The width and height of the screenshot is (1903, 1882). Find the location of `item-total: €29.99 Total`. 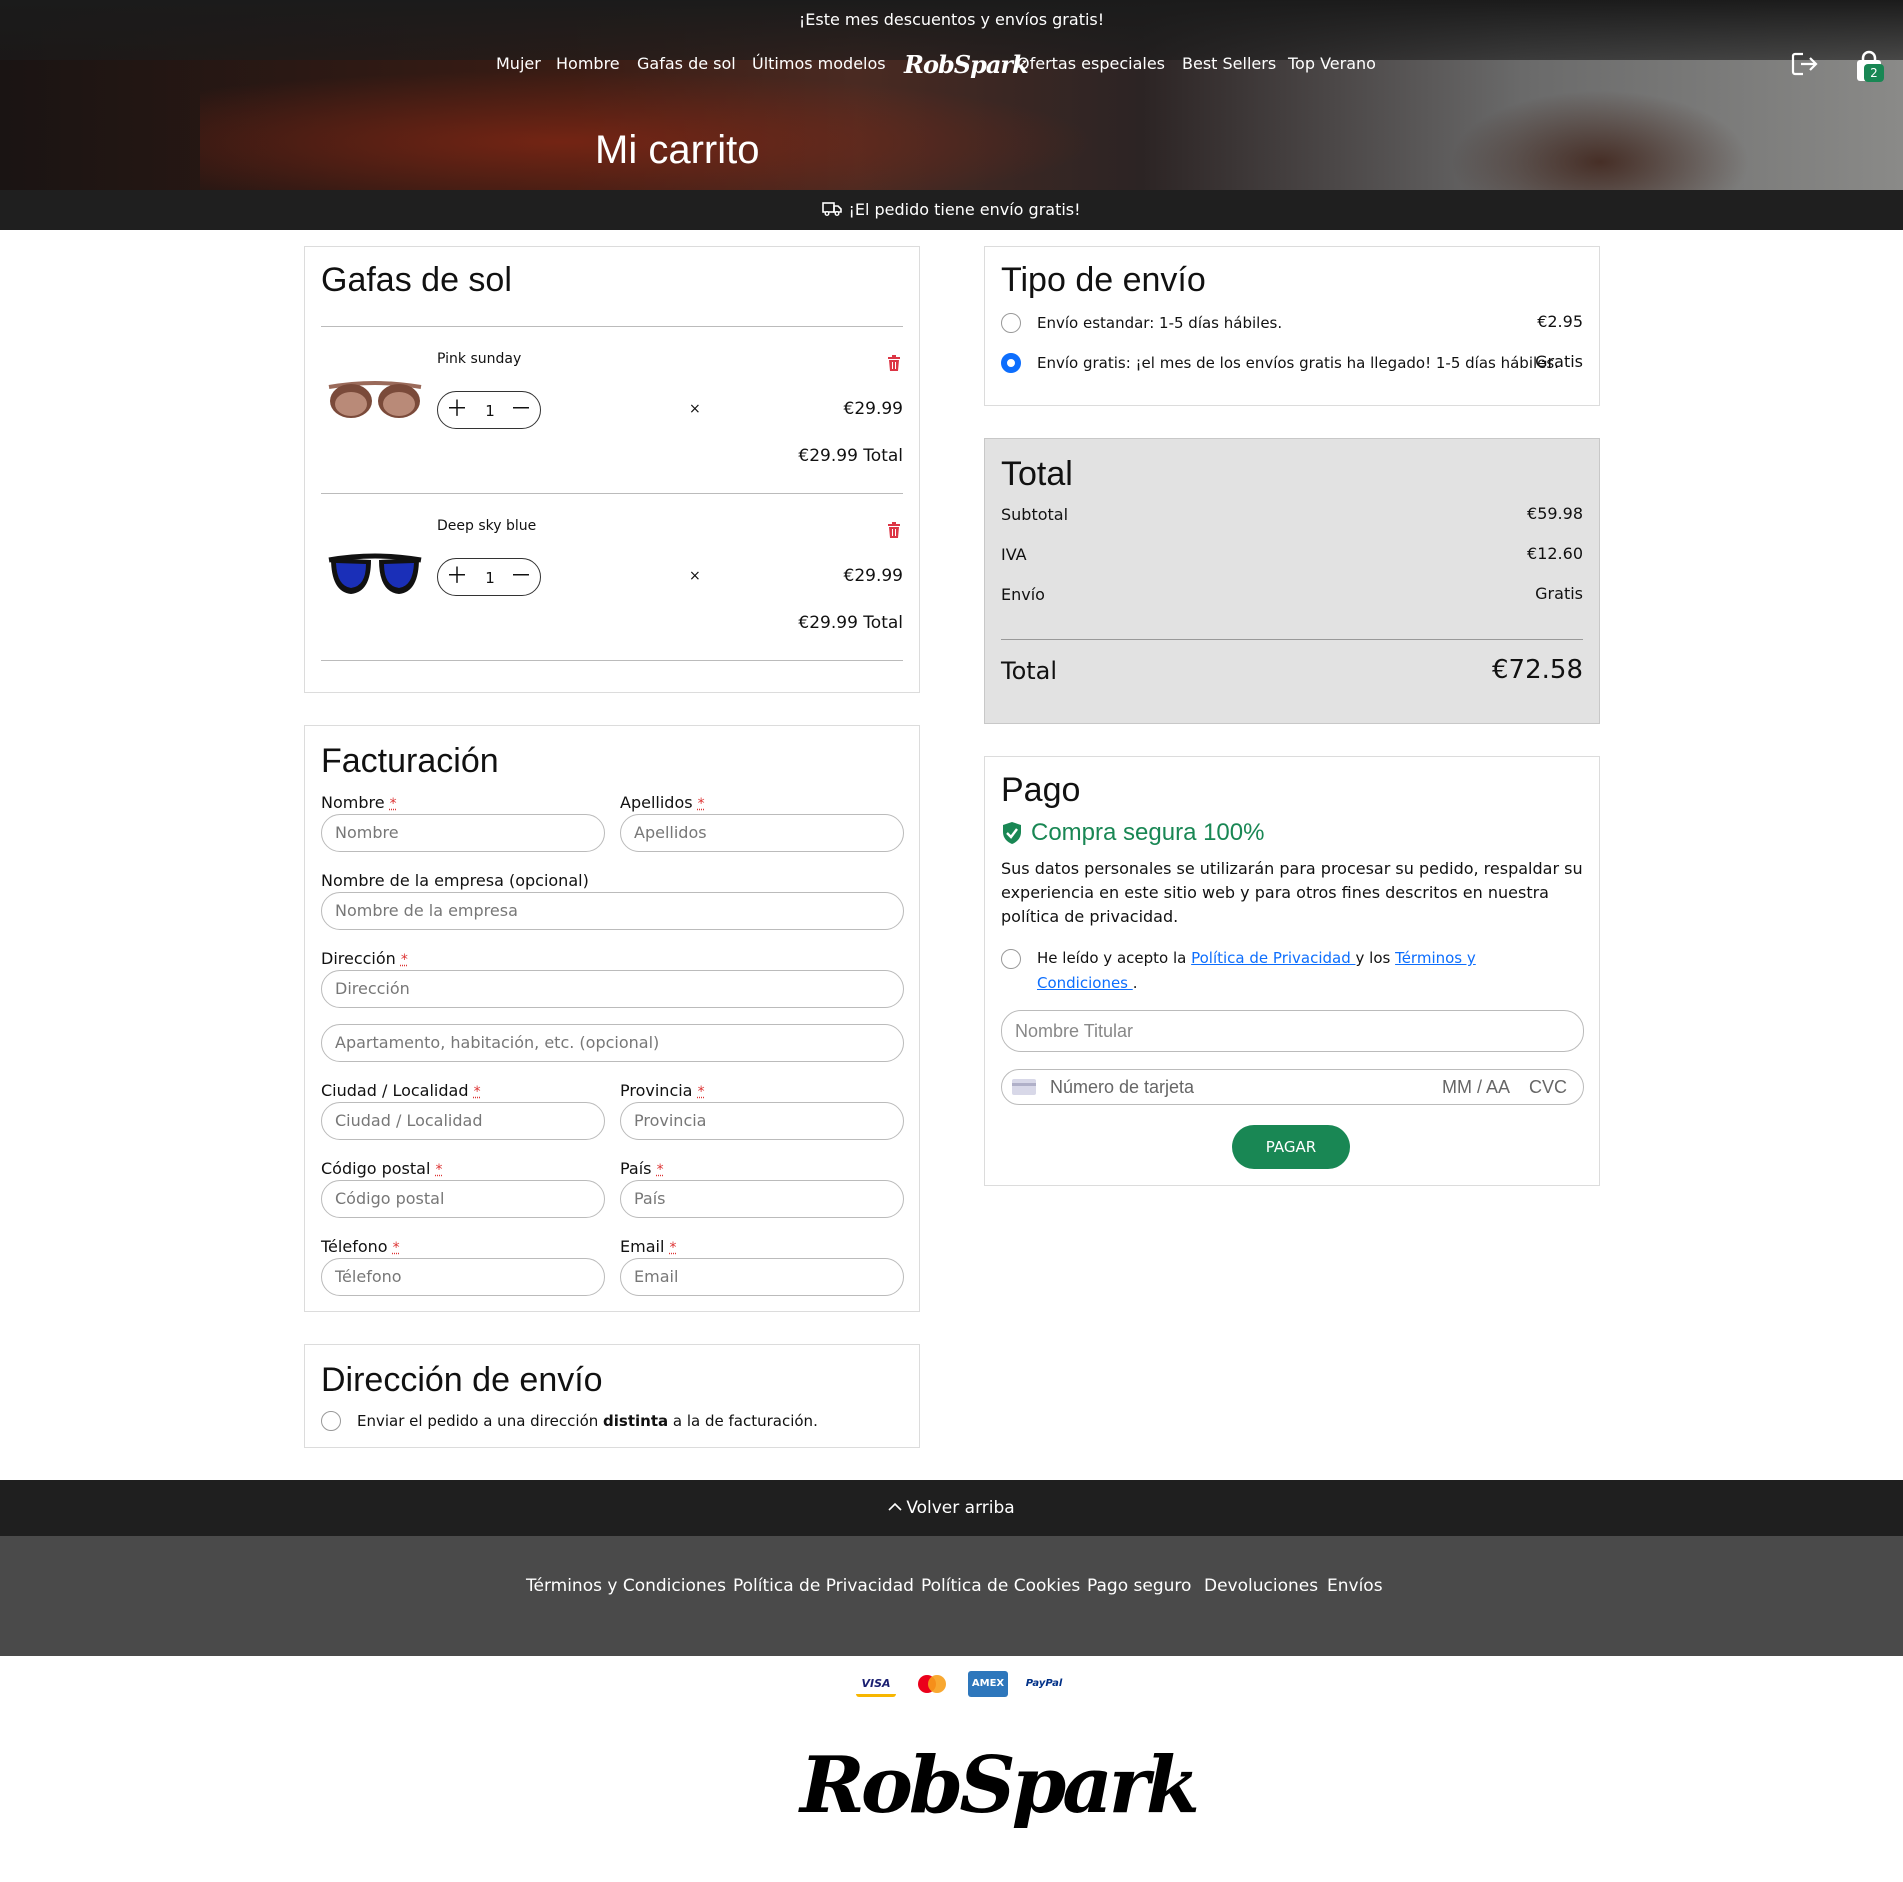

item-total: €29.99 Total is located at coordinates (850, 456).